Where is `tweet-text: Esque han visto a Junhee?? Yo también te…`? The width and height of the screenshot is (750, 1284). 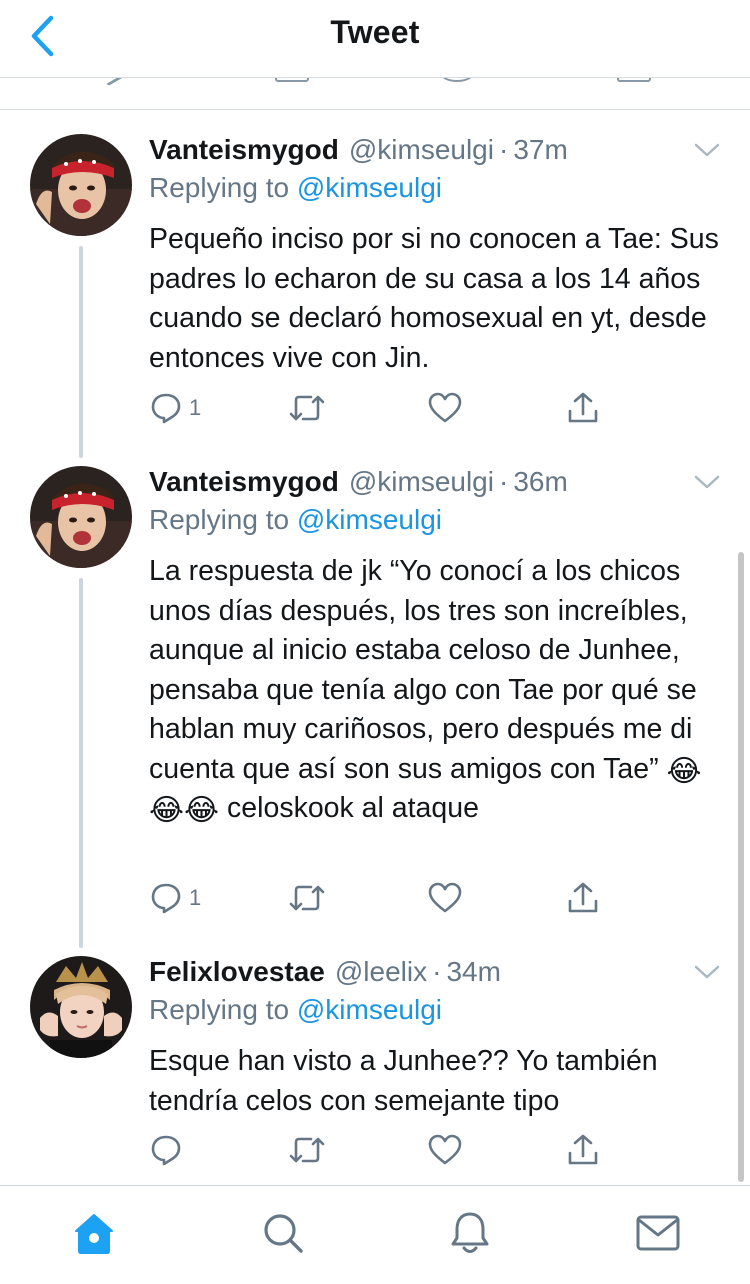 tweet-text: Esque han visto a Junhee?? Yo también te… is located at coordinates (403, 1081).